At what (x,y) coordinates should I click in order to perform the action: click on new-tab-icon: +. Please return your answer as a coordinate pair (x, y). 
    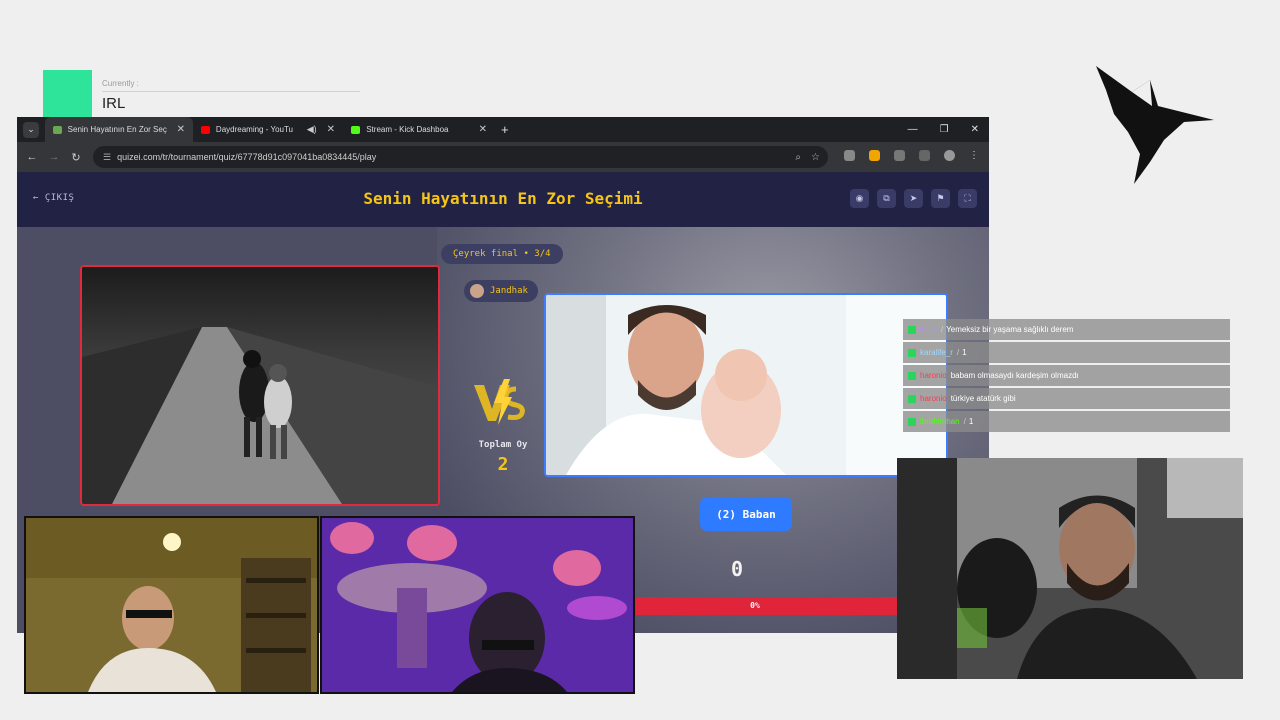
    Looking at the image, I should click on (505, 129).